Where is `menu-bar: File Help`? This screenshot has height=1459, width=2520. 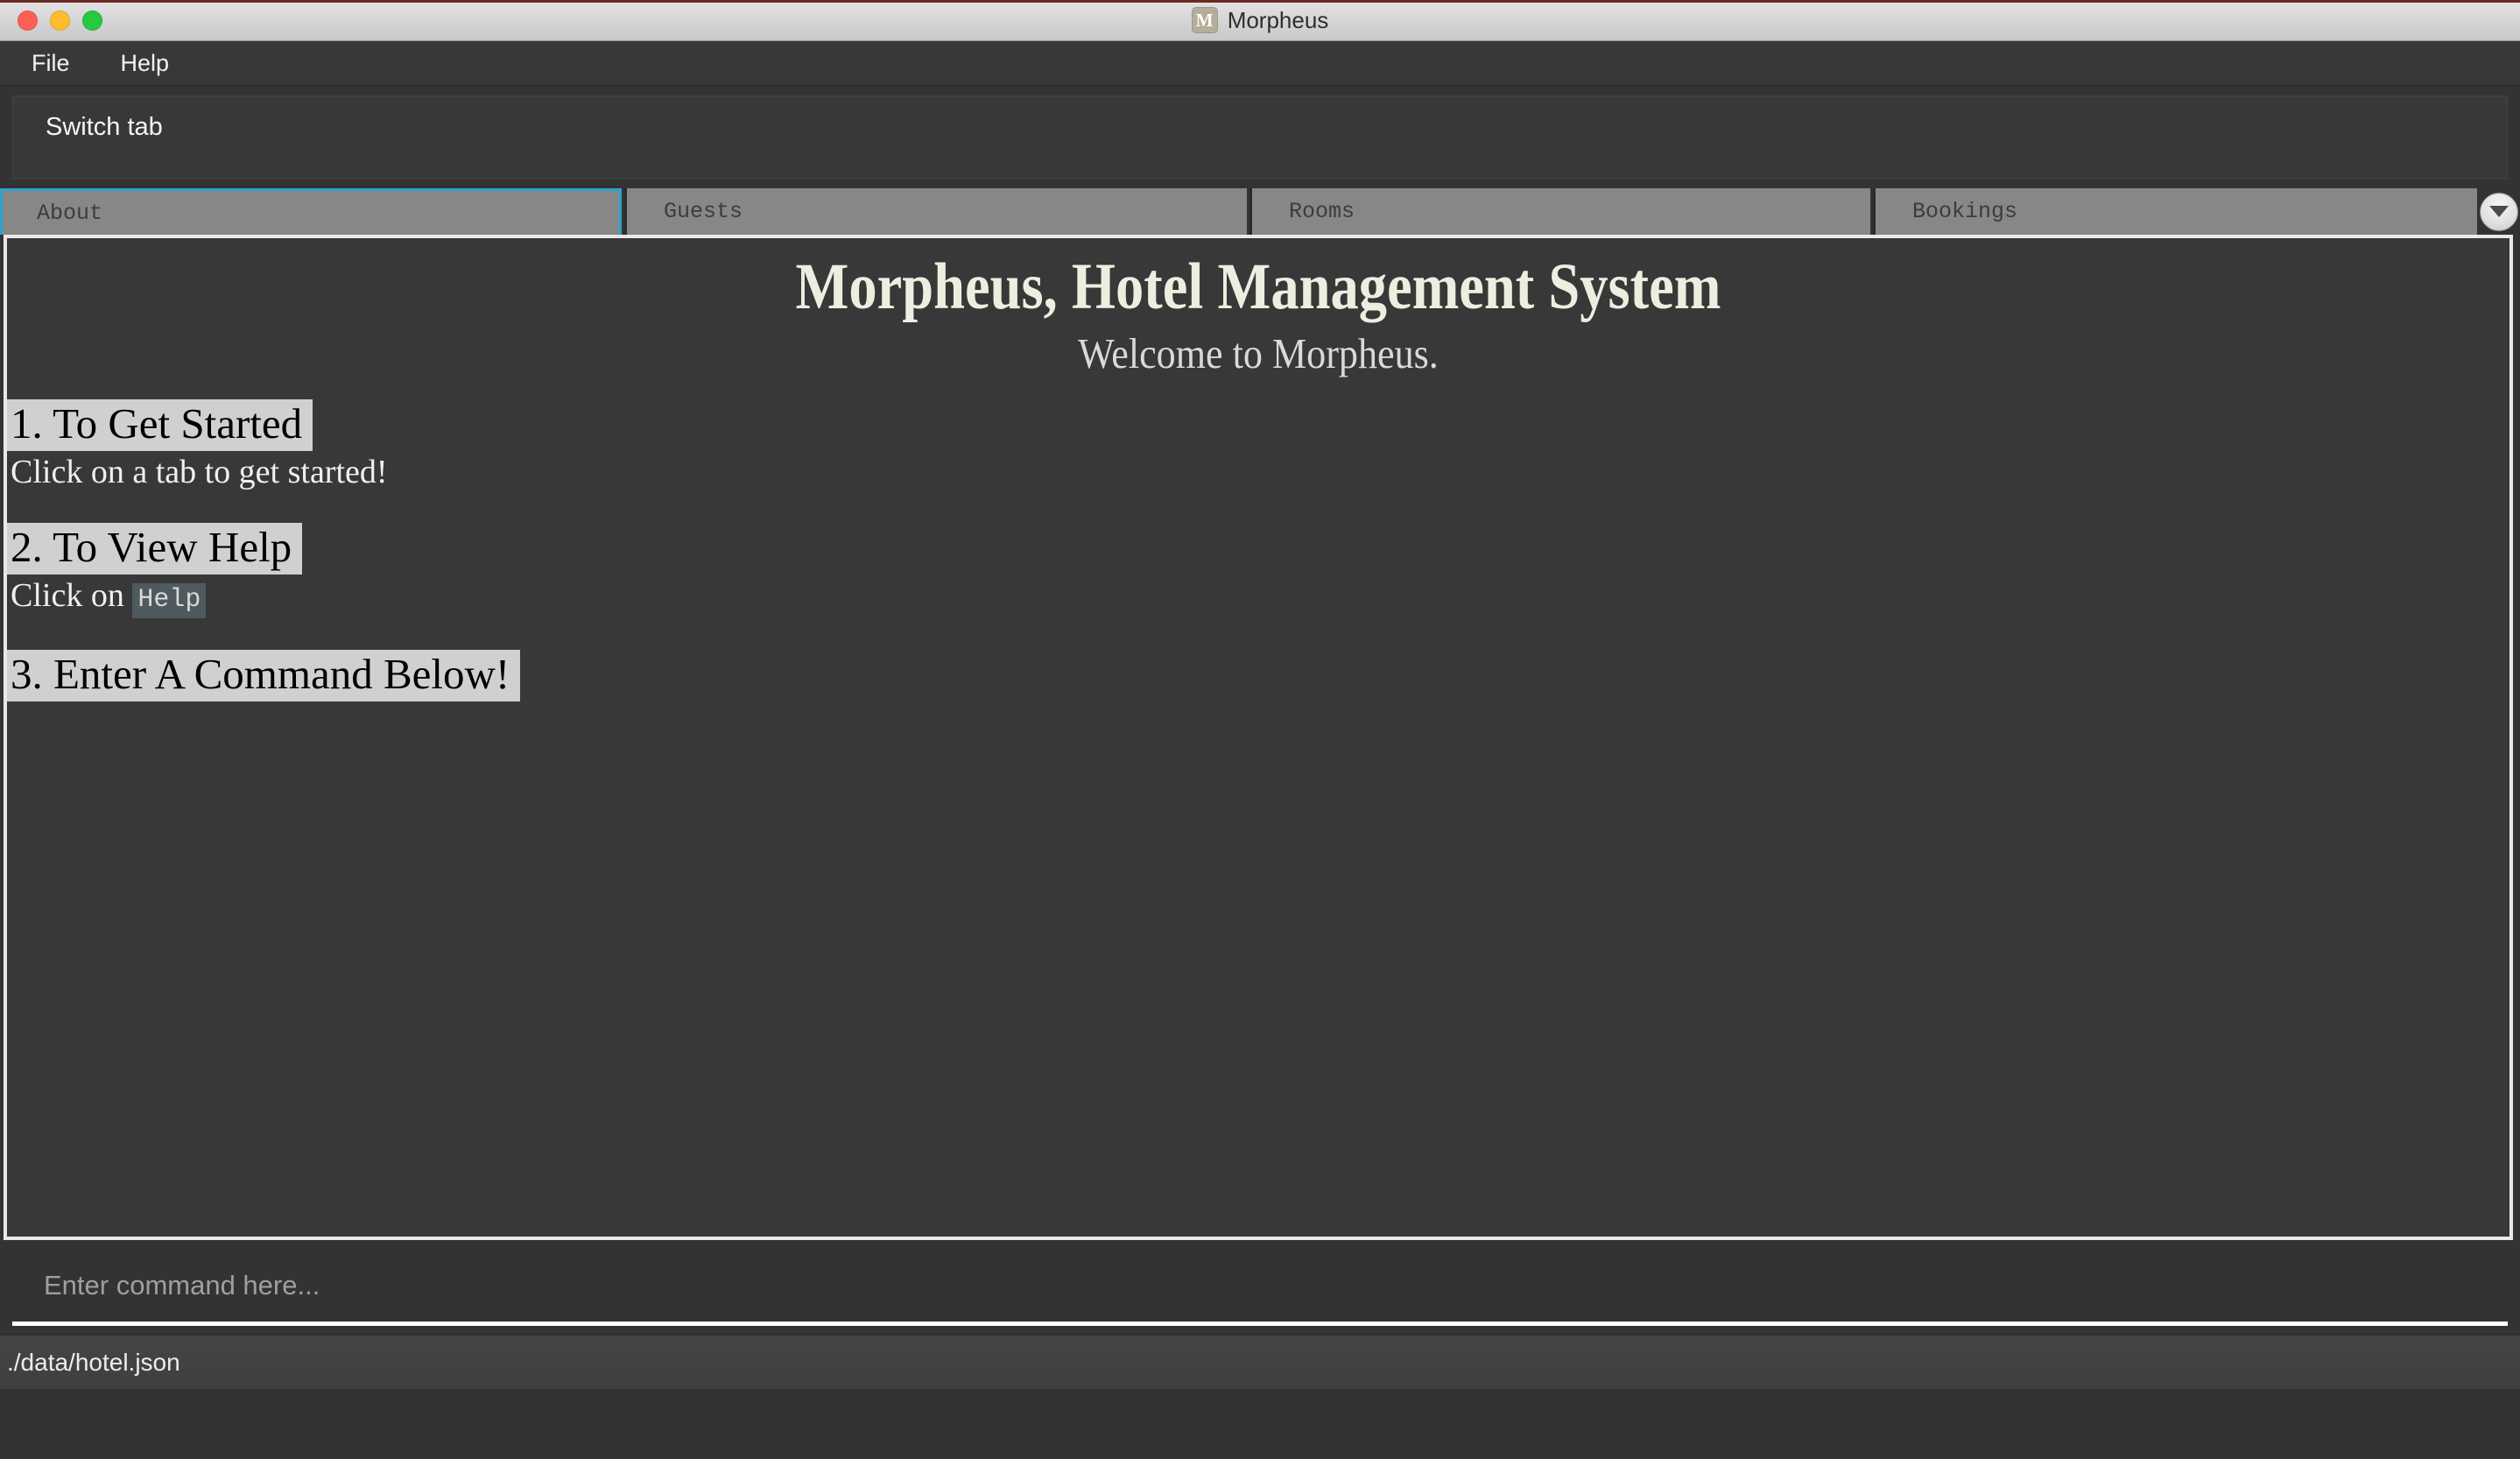
menu-bar: File Help is located at coordinates (1260, 64).